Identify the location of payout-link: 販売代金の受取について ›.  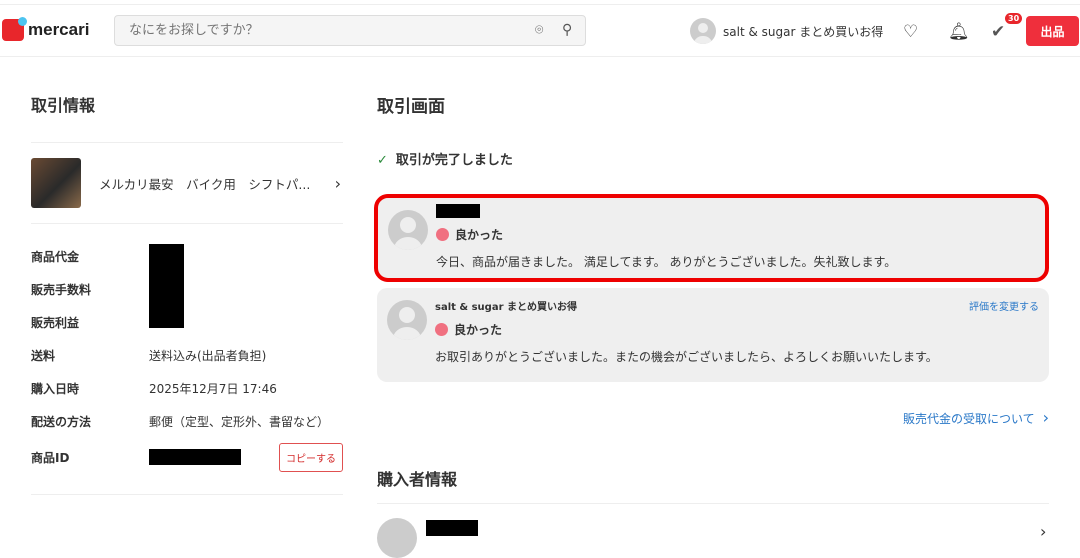
(713, 417).